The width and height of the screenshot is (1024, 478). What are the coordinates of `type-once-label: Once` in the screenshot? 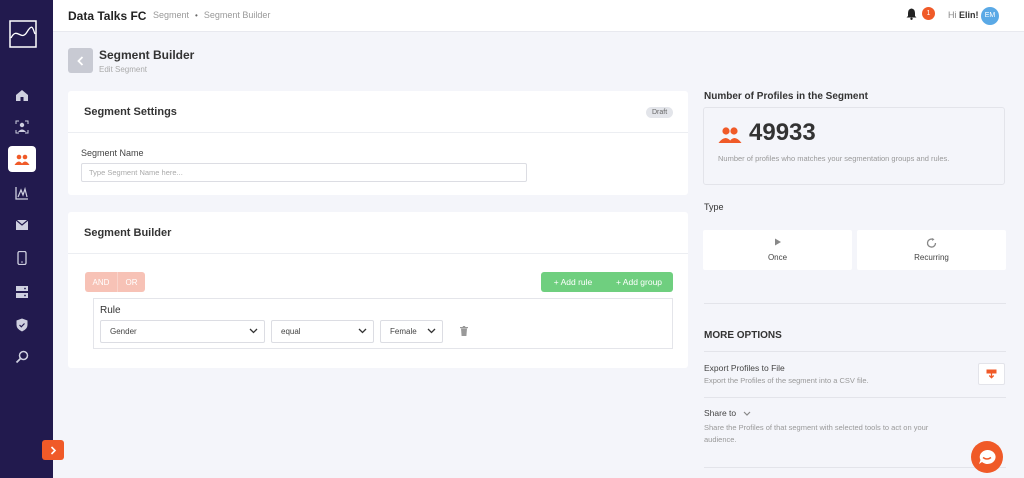 It's located at (777, 257).